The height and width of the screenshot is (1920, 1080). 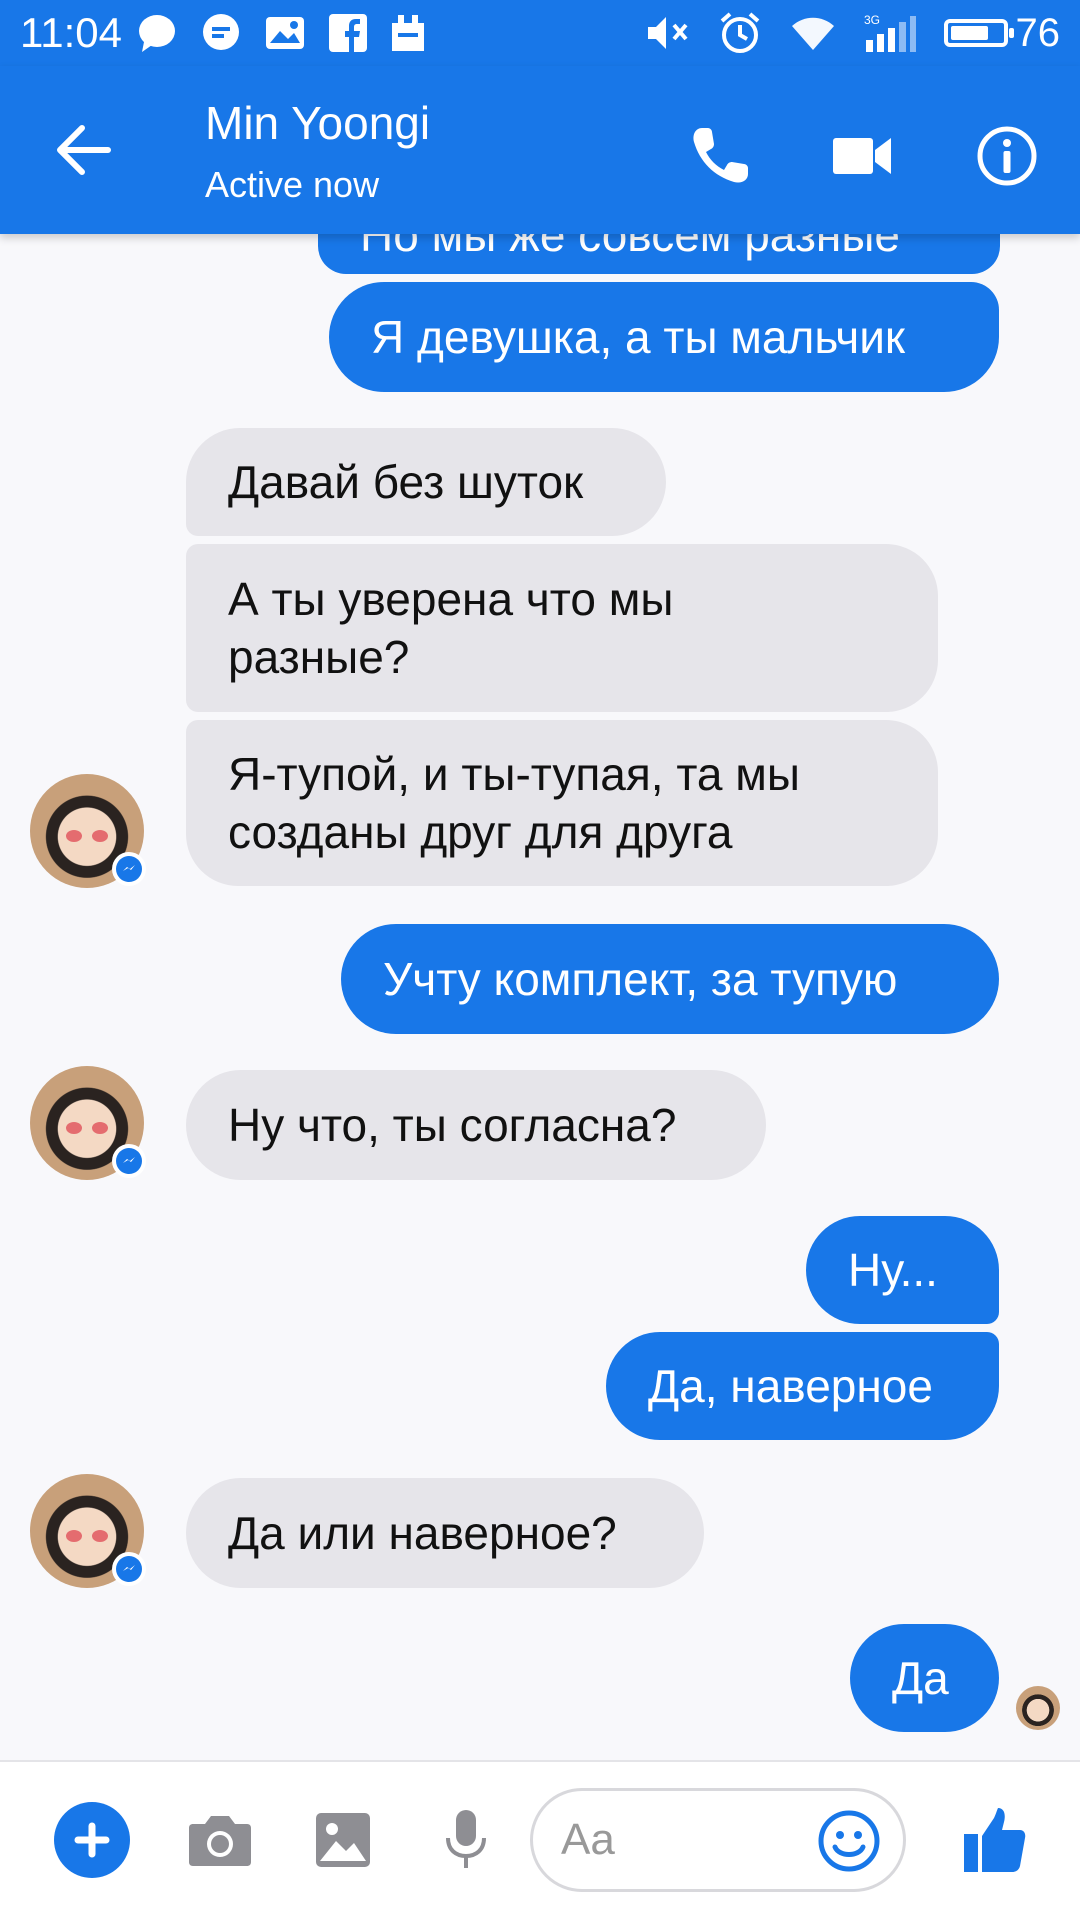 I want to click on arrow-left-icon, so click(x=84, y=150).